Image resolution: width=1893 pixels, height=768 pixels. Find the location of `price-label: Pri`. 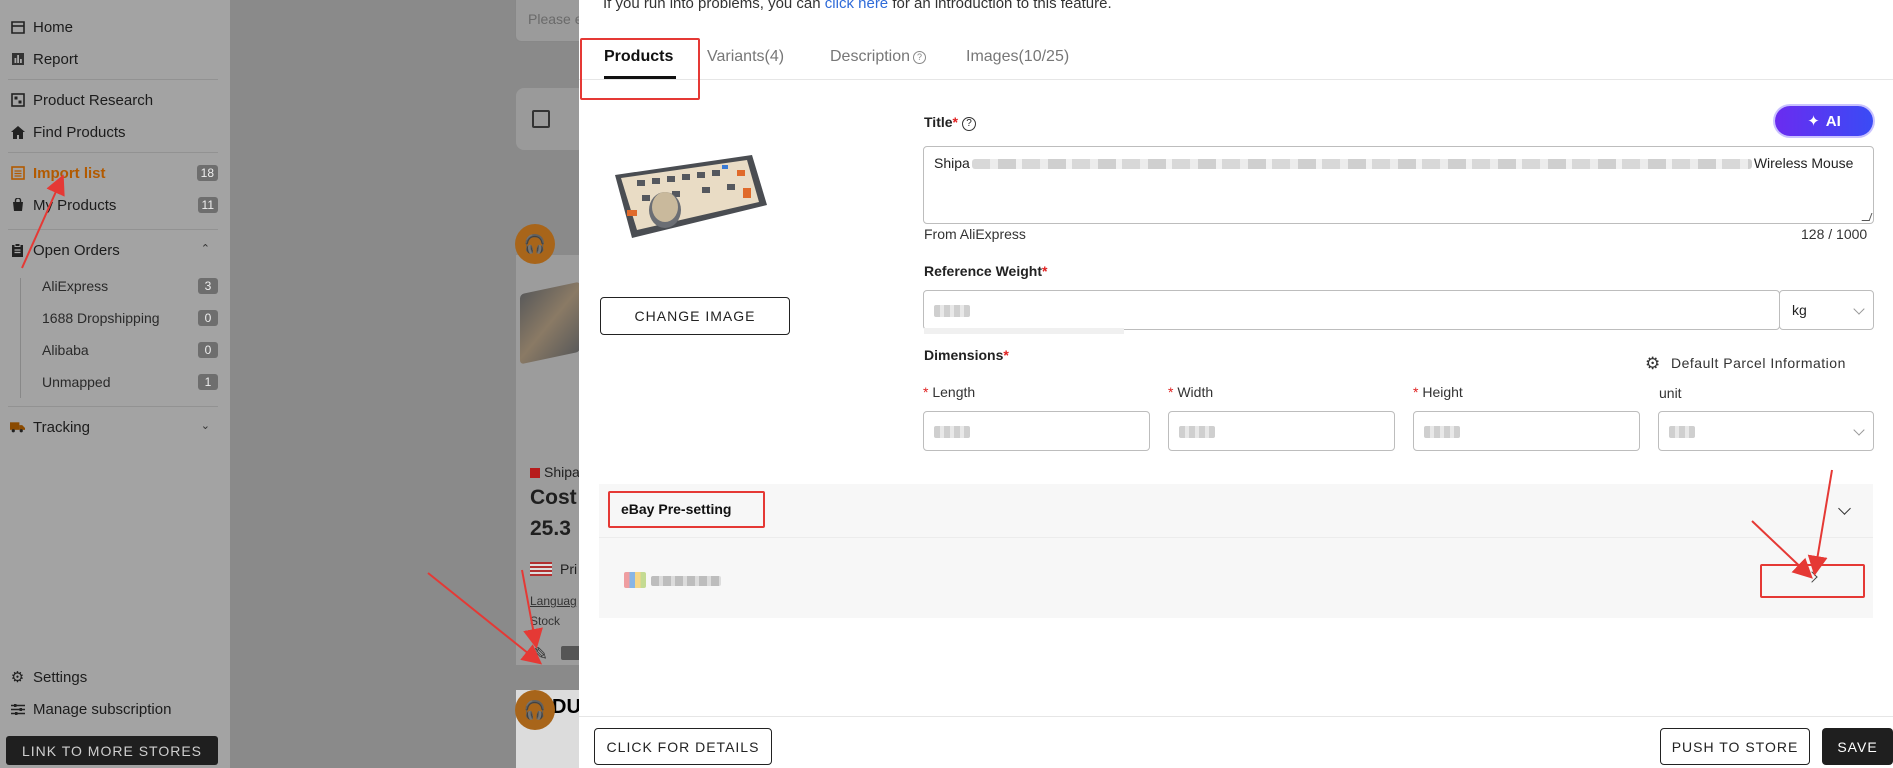

price-label: Pri is located at coordinates (569, 569).